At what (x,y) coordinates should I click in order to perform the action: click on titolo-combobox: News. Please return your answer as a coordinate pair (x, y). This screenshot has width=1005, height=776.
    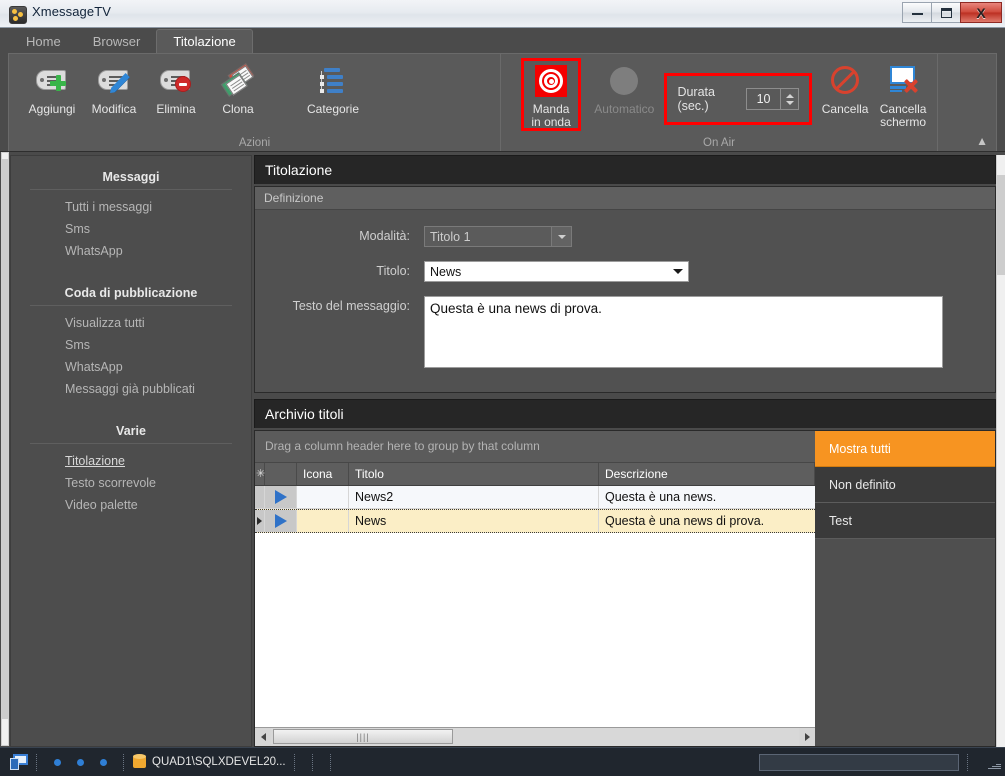
    Looking at the image, I should click on (556, 271).